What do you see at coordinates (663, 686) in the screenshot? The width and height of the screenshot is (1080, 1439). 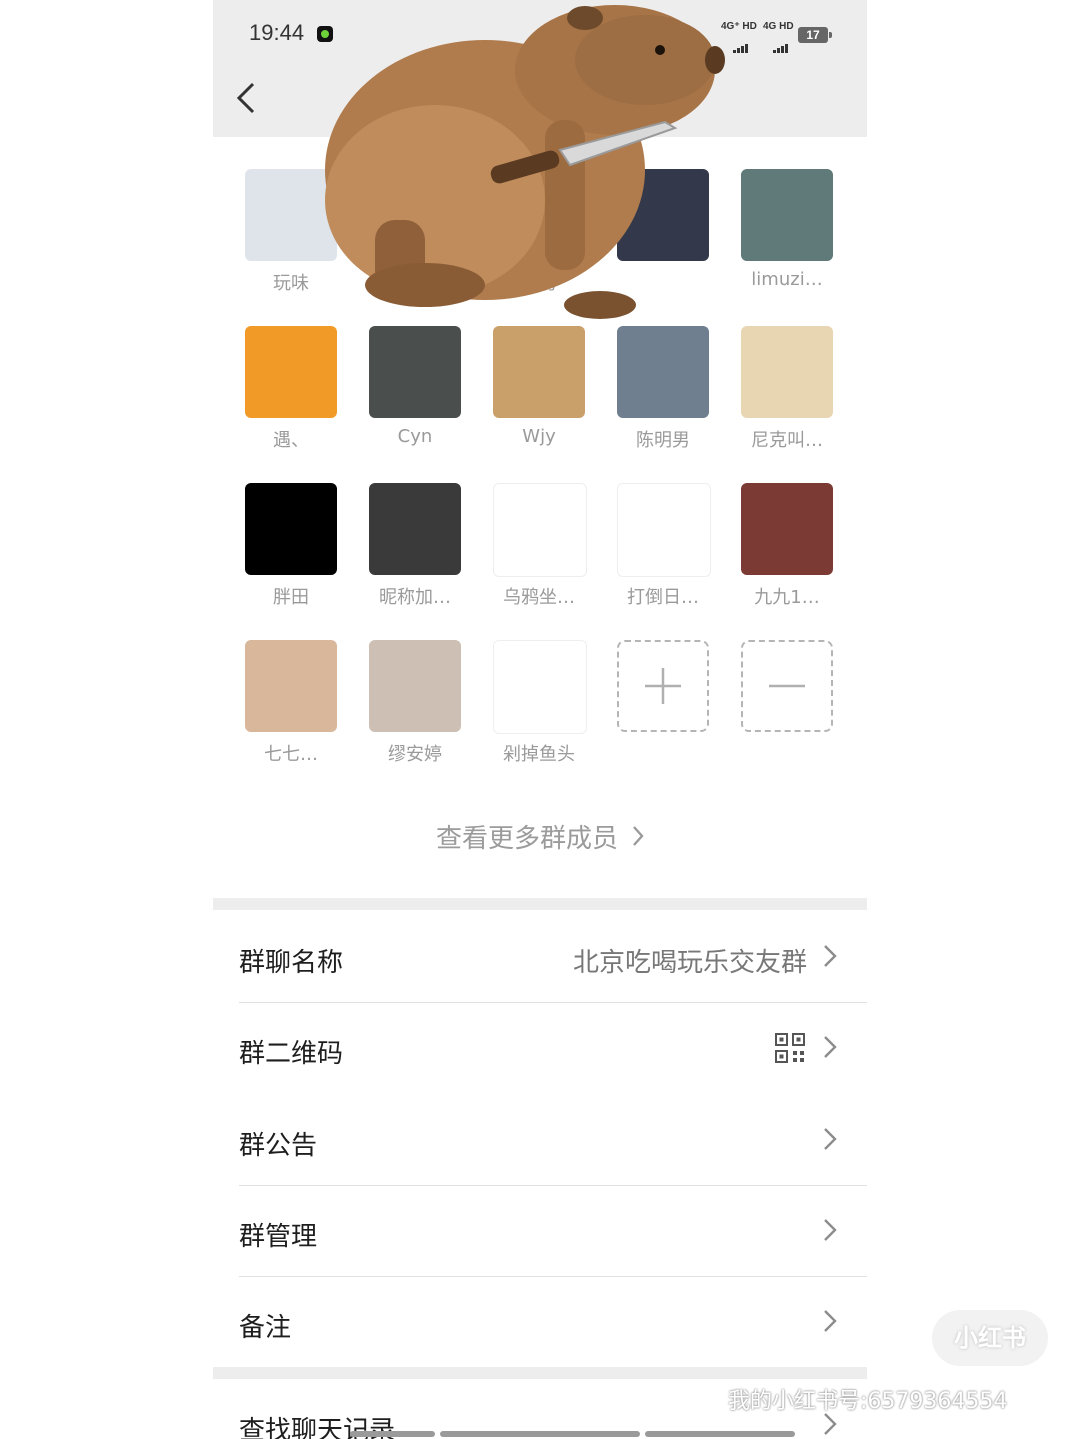 I see `plus-icon` at bounding box center [663, 686].